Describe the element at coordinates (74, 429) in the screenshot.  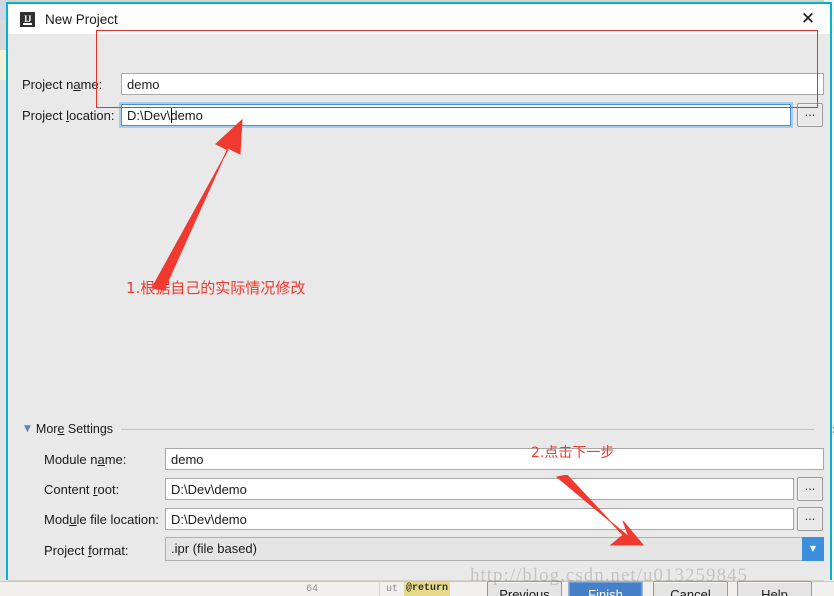
I see `more-settings-label: More Settings` at that location.